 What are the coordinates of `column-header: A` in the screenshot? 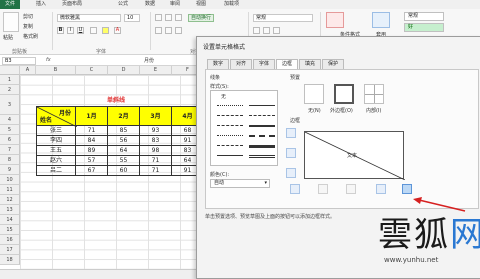 It's located at (28, 70).